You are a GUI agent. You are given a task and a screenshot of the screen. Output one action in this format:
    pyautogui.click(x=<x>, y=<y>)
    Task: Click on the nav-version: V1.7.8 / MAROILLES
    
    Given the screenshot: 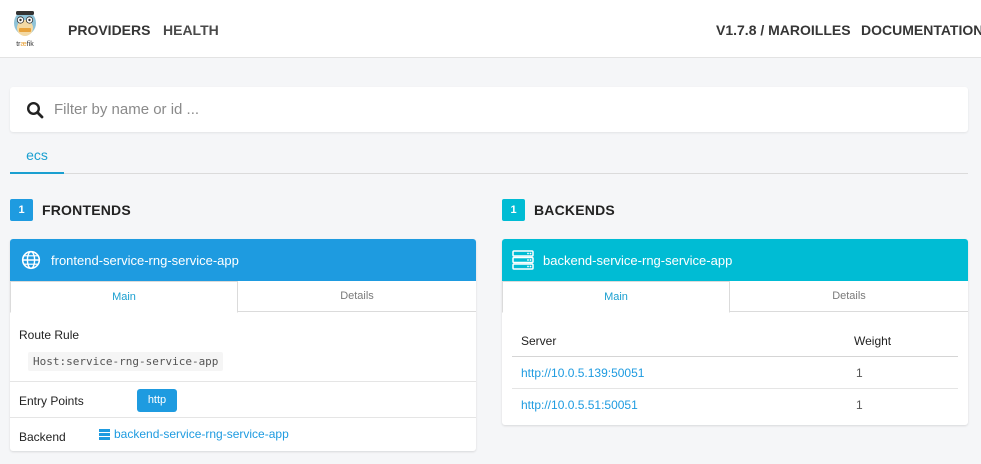 What is the action you would take?
    pyautogui.click(x=783, y=29)
    